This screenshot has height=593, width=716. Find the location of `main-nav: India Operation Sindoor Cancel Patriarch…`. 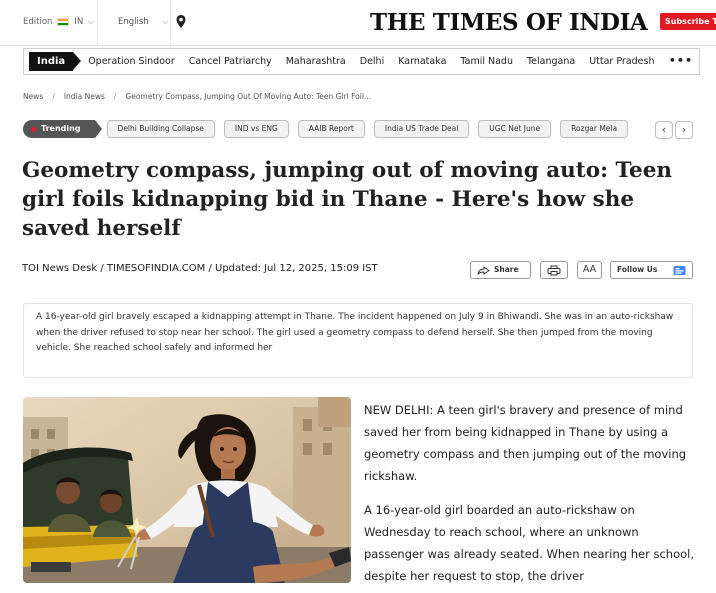

main-nav: India Operation Sindoor Cancel Patriarch… is located at coordinates (361, 61).